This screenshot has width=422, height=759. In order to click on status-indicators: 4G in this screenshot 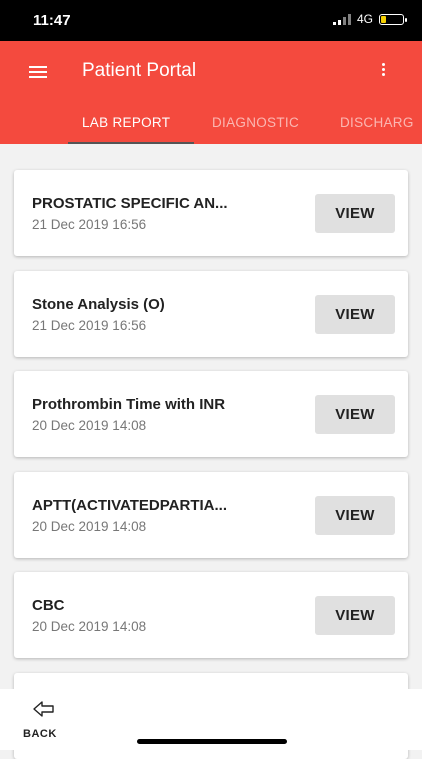, I will do `click(369, 19)`.